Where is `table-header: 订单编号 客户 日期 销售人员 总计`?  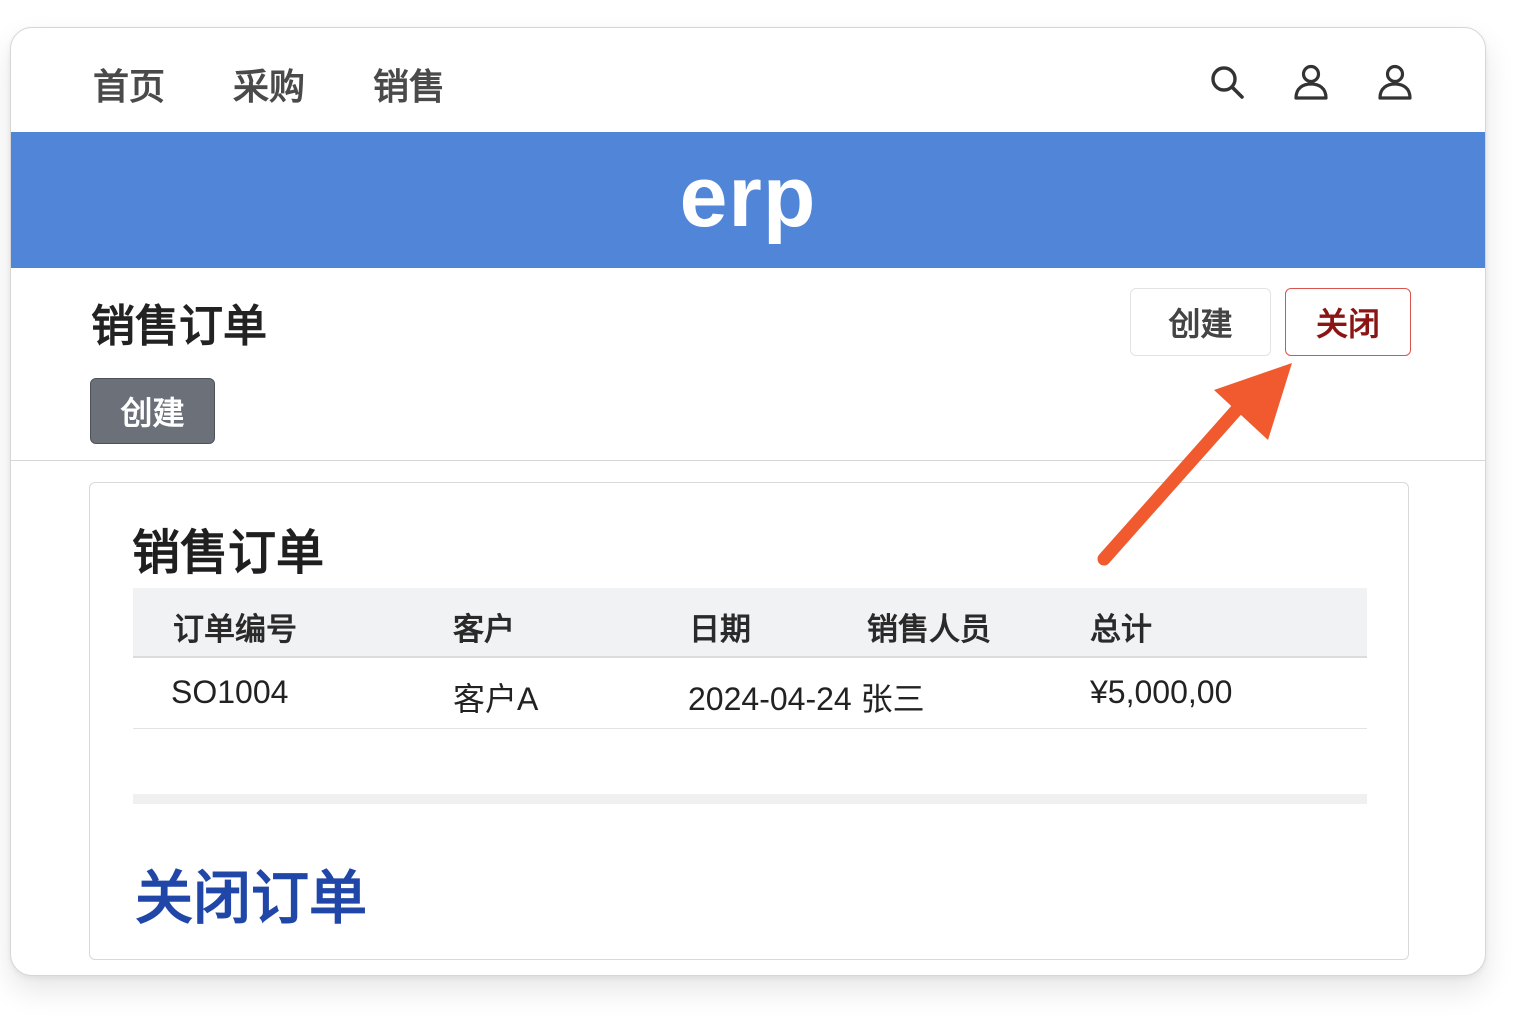
table-header: 订单编号 客户 日期 销售人员 总计 is located at coordinates (750, 623).